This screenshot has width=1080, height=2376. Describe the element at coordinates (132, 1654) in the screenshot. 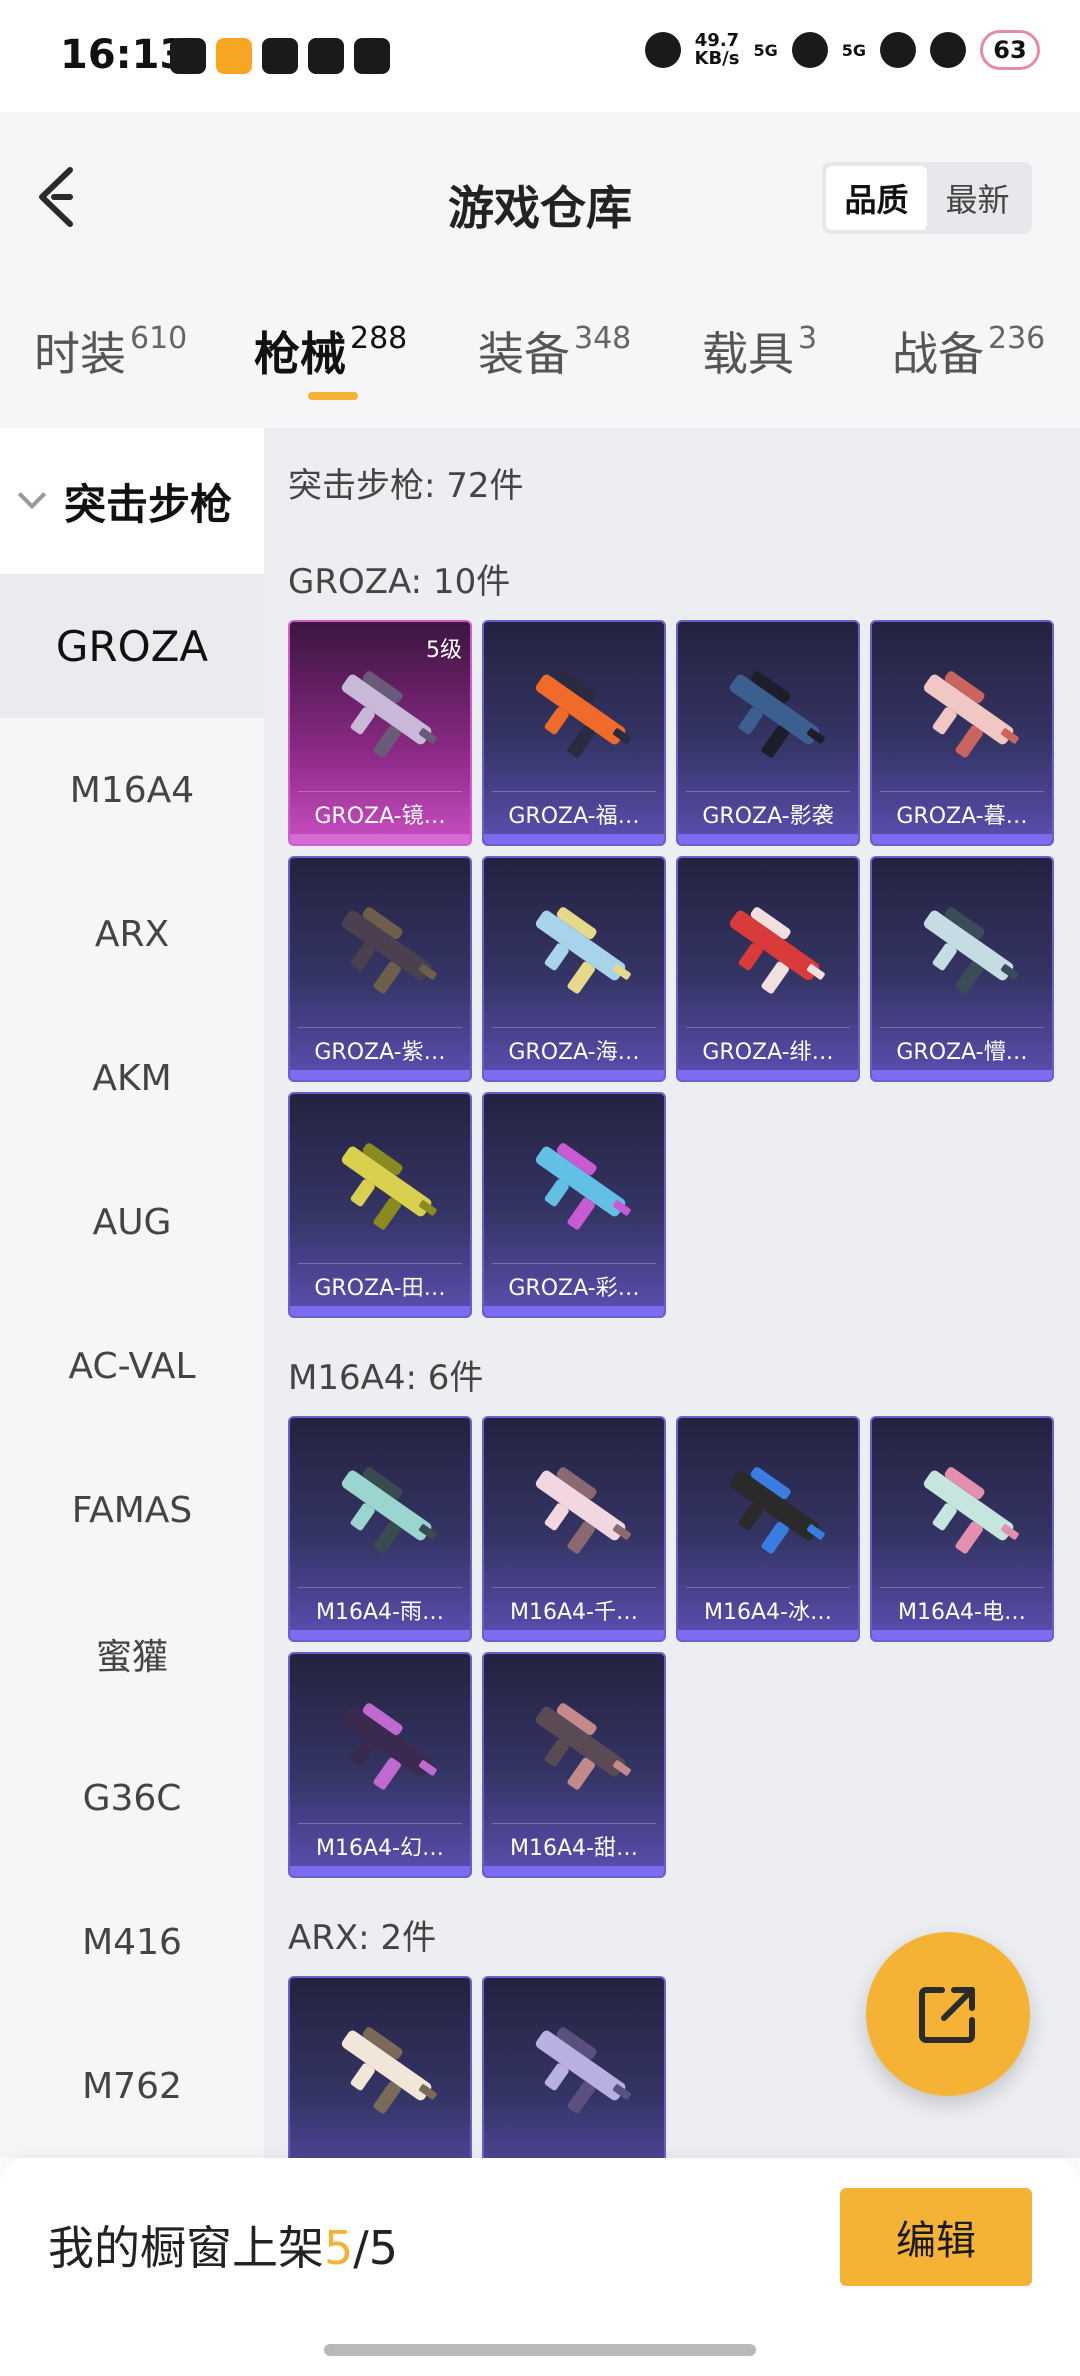

I see `sidebar-item-honey-badger: 蜜獾` at that location.